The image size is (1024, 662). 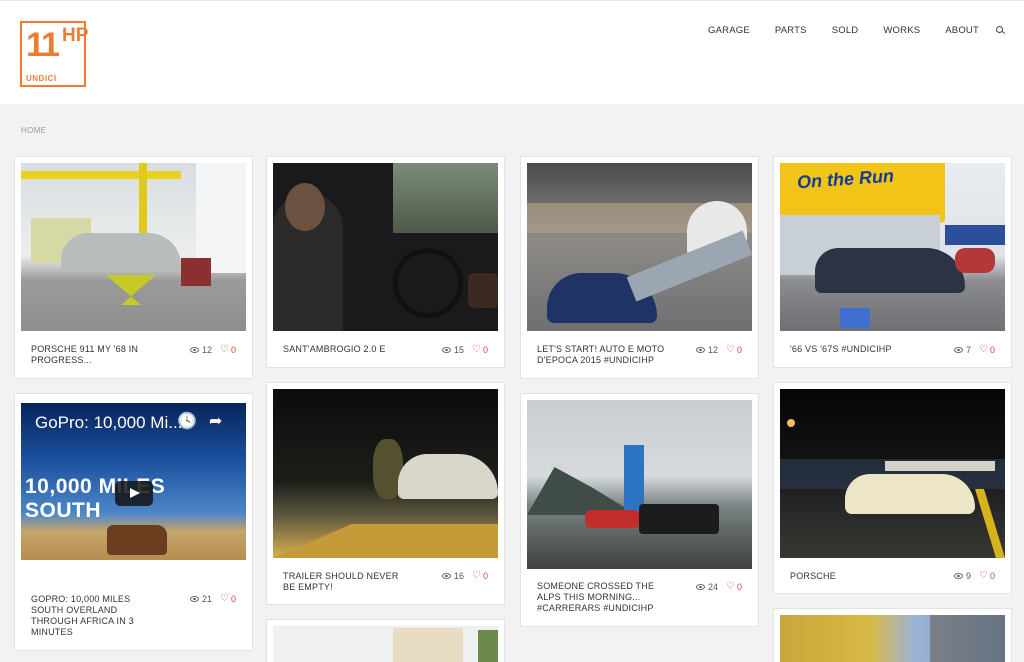 I want to click on post-title: PORSCHE, so click(x=855, y=576).